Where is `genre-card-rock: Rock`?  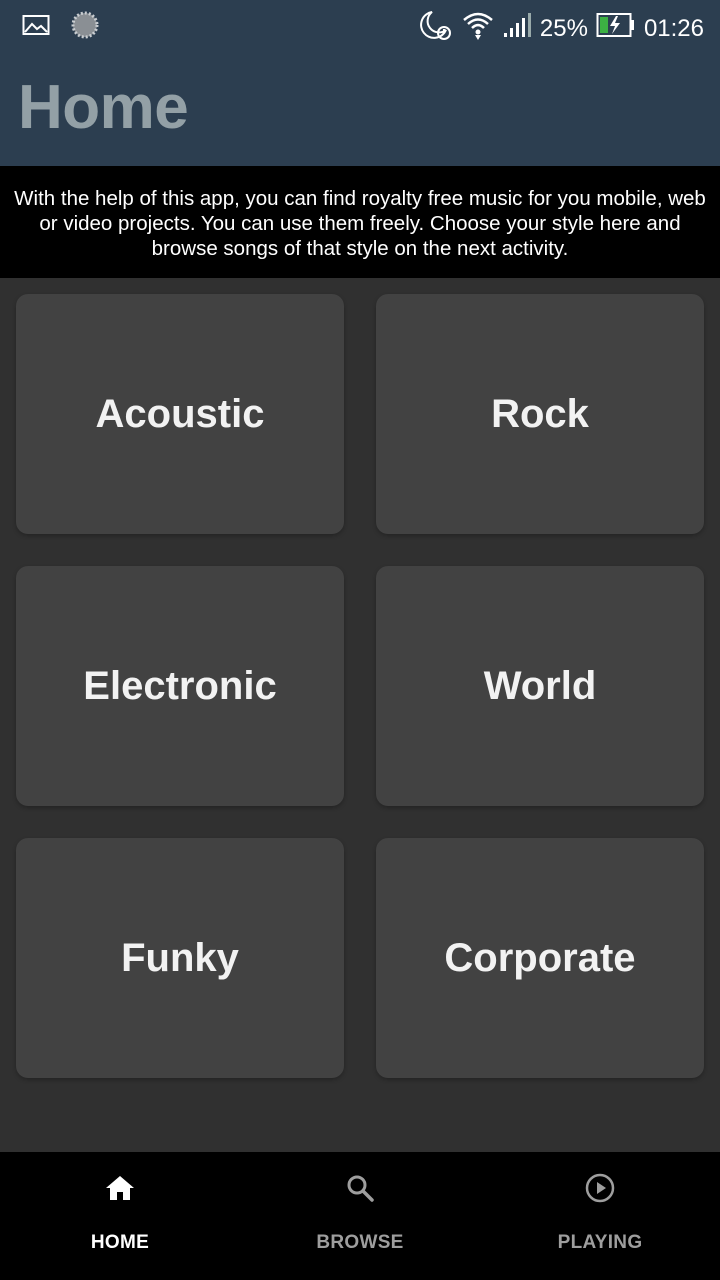
genre-card-rock: Rock is located at coordinates (540, 414).